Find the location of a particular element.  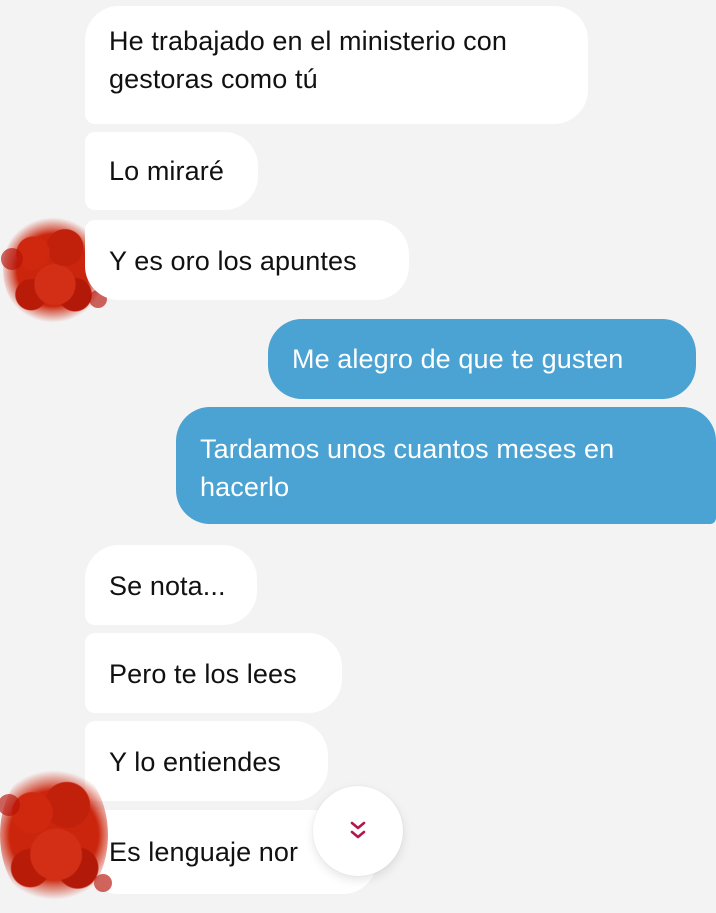

outgoing-message: Tardamos unos cuantos meses en hacerlo is located at coordinates (446, 465).